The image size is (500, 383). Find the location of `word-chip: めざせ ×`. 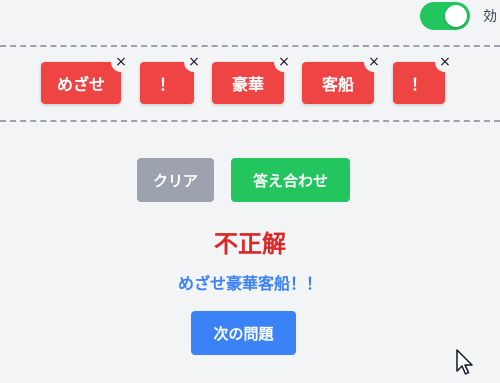

word-chip: めざせ × is located at coordinates (86, 78).